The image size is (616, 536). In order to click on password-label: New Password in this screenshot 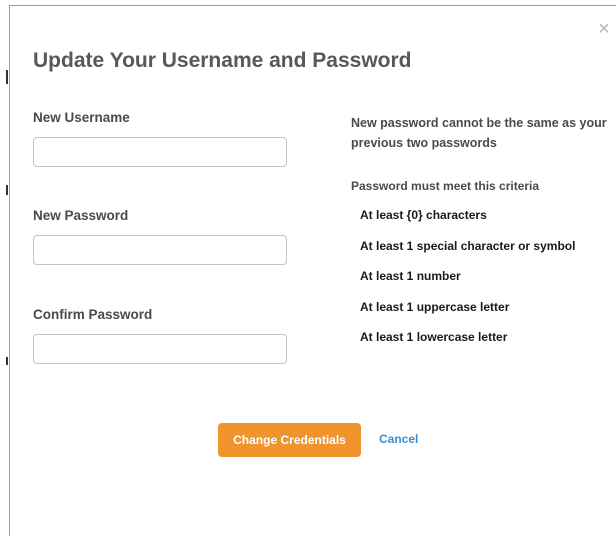, I will do `click(81, 215)`.